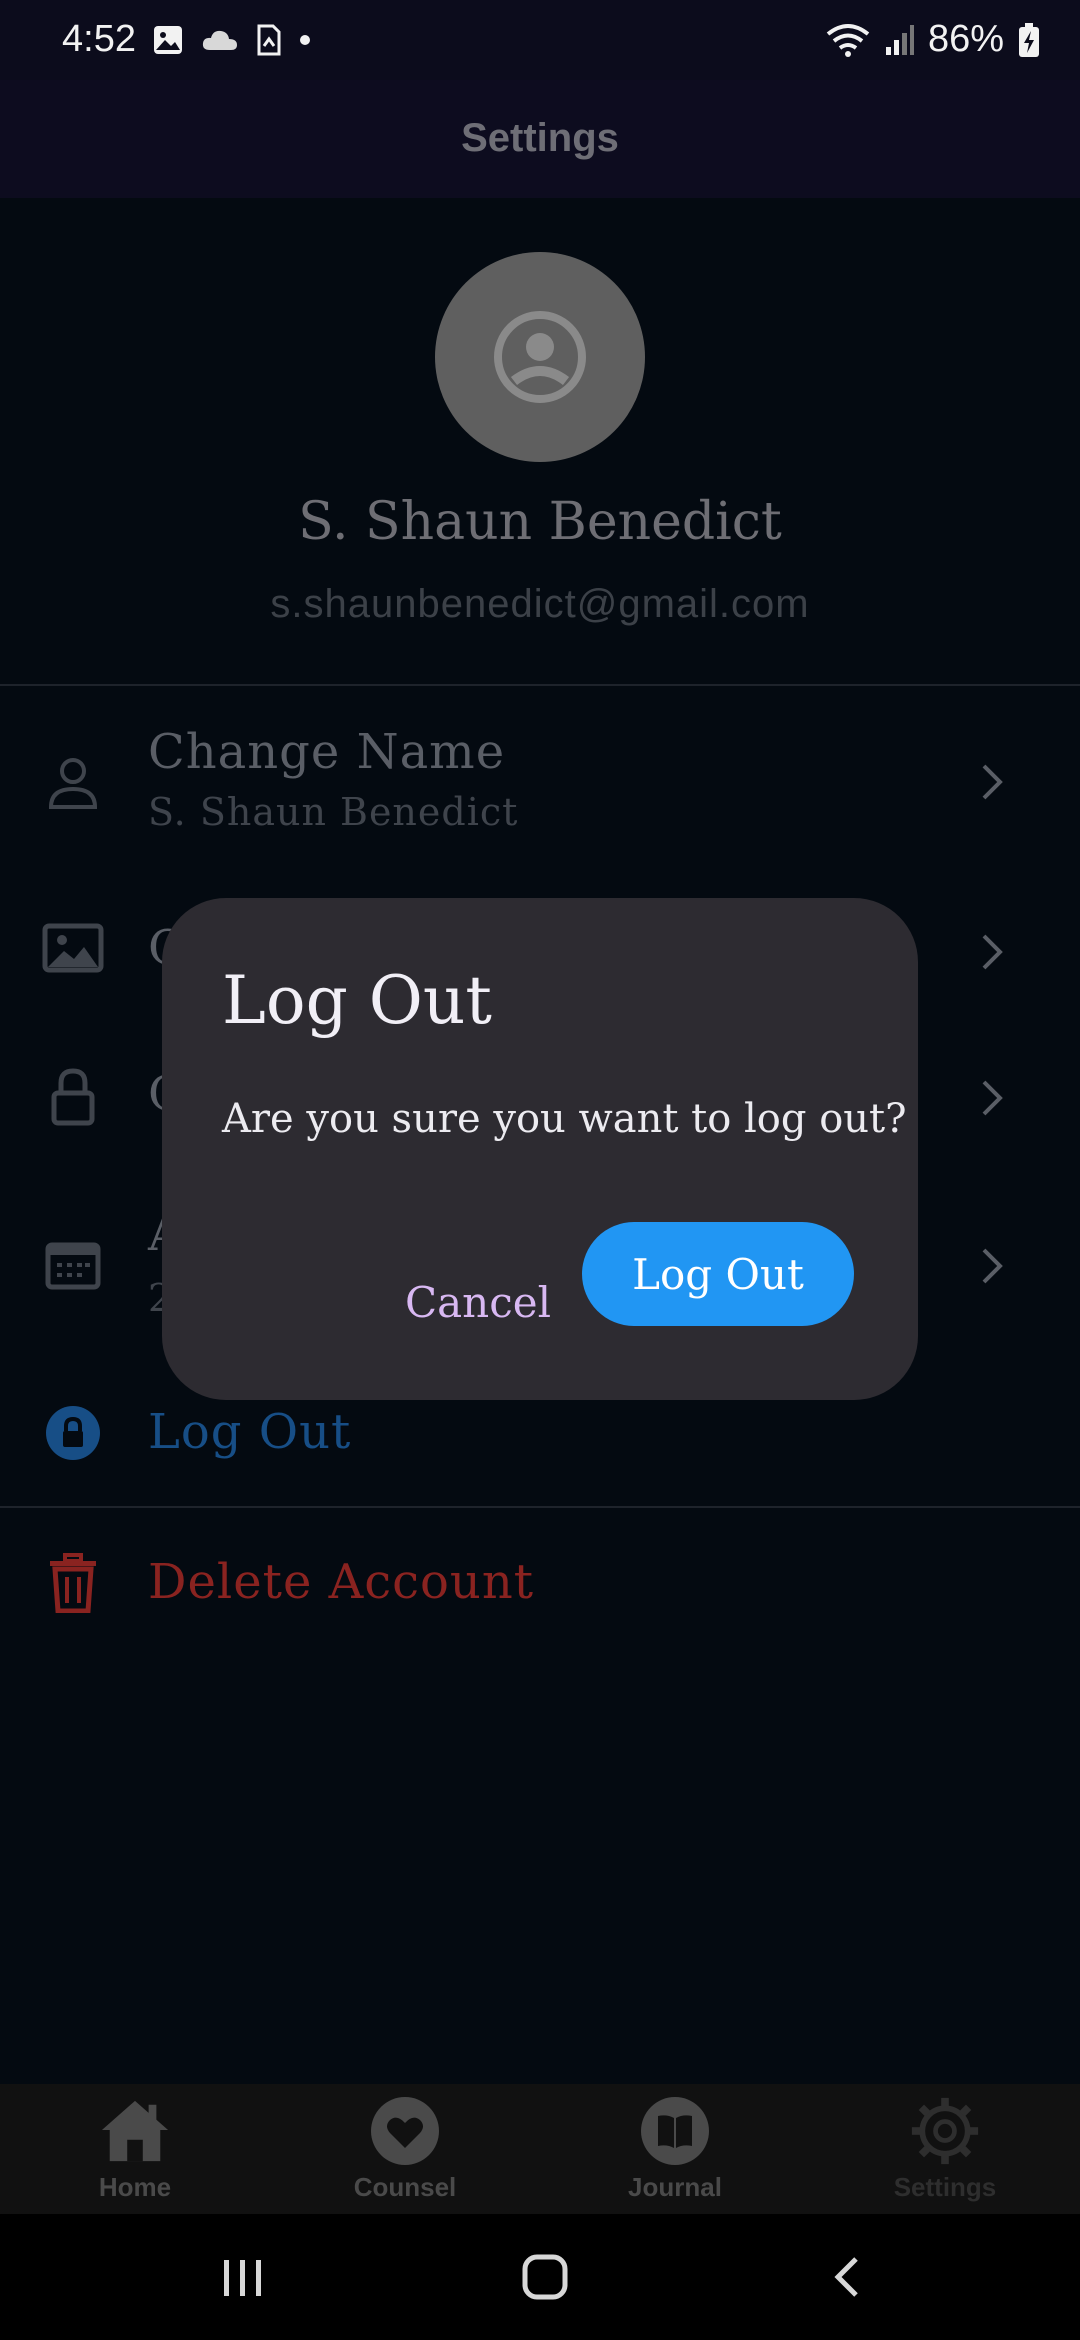  What do you see at coordinates (540, 1582) in the screenshot?
I see `delete-account-row: Delete Account` at bounding box center [540, 1582].